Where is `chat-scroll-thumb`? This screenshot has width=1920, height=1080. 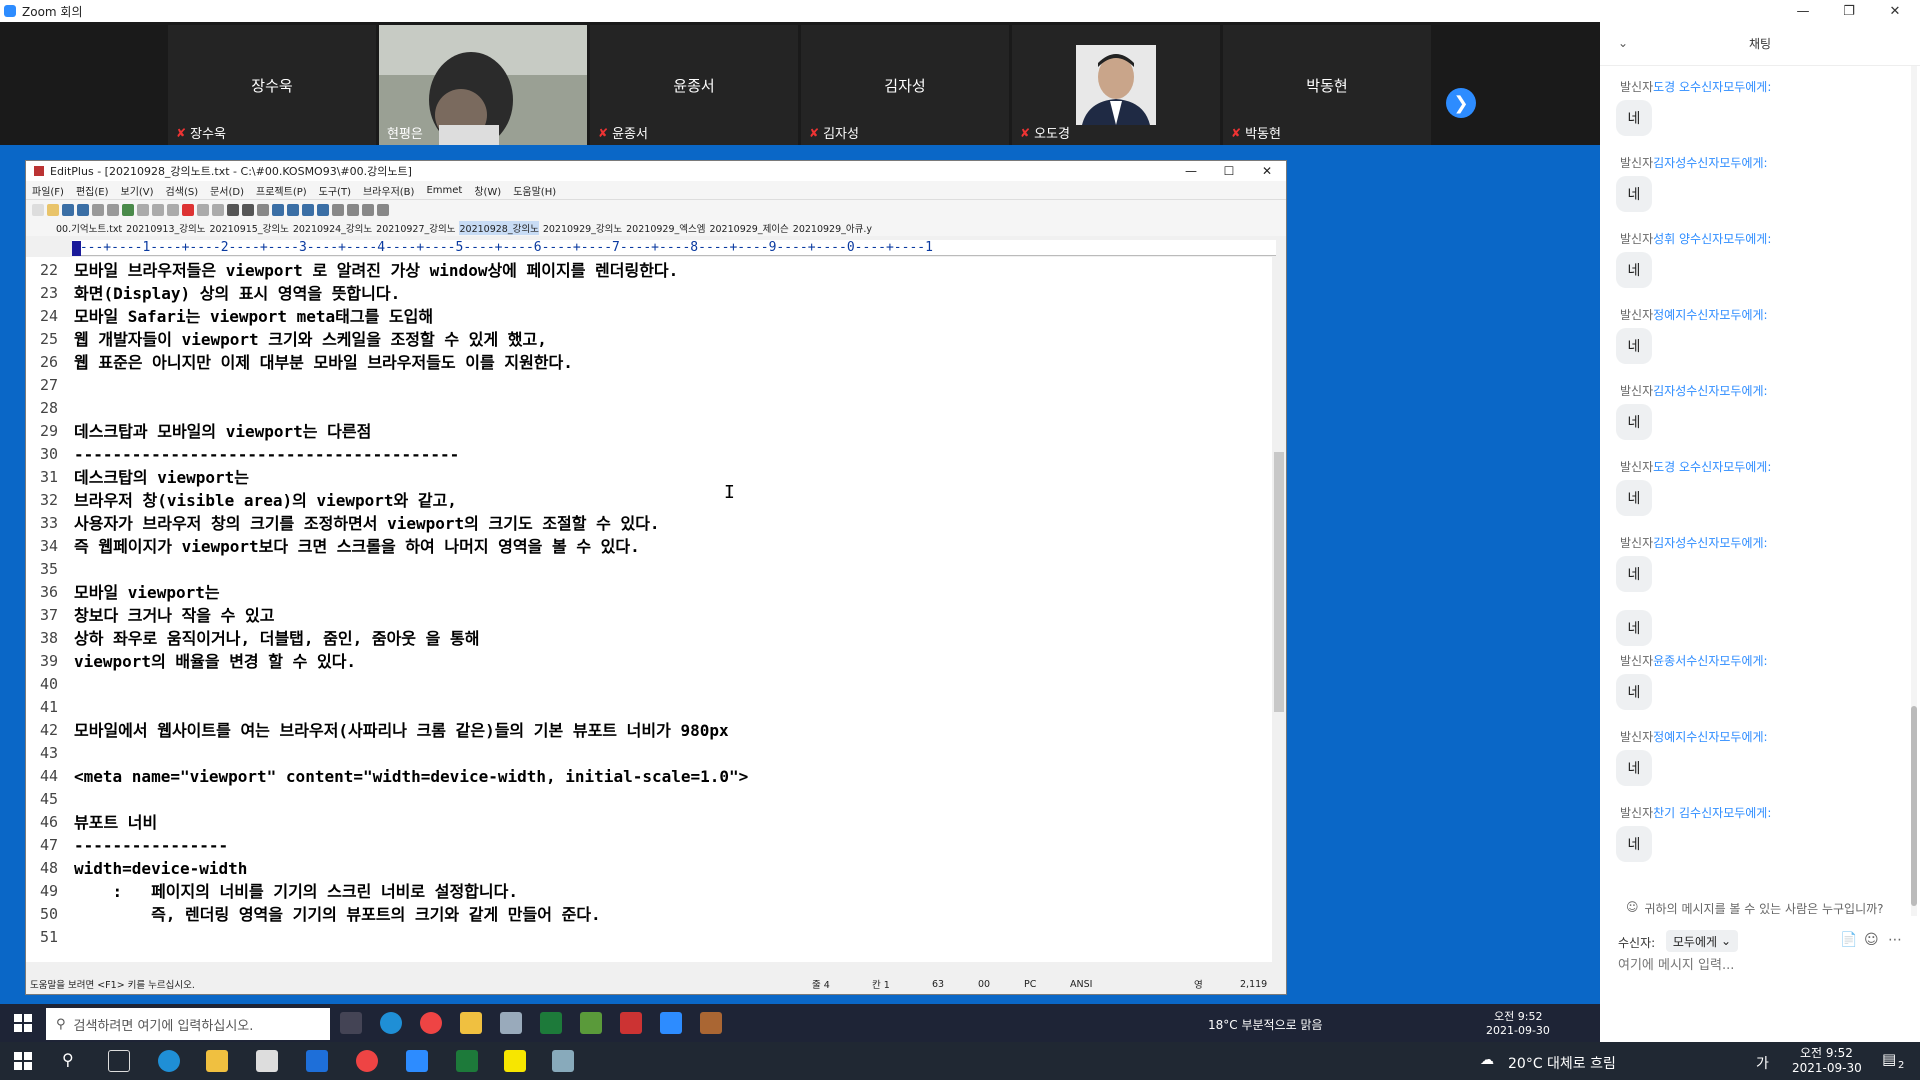 chat-scroll-thumb is located at coordinates (1914, 806).